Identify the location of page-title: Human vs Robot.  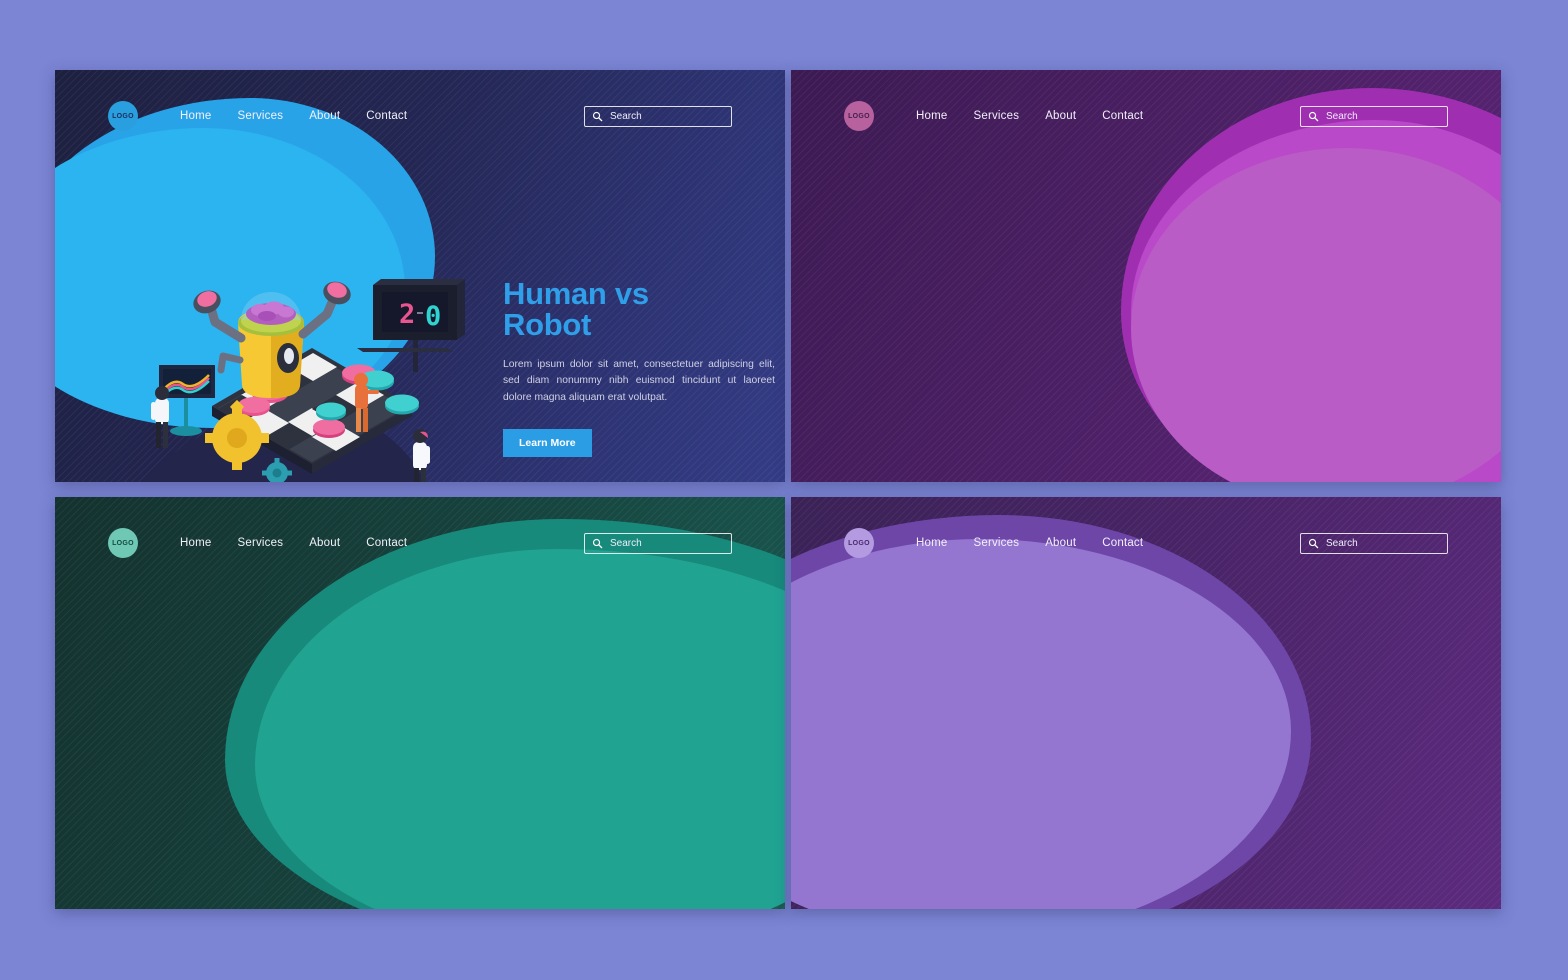
(644, 309).